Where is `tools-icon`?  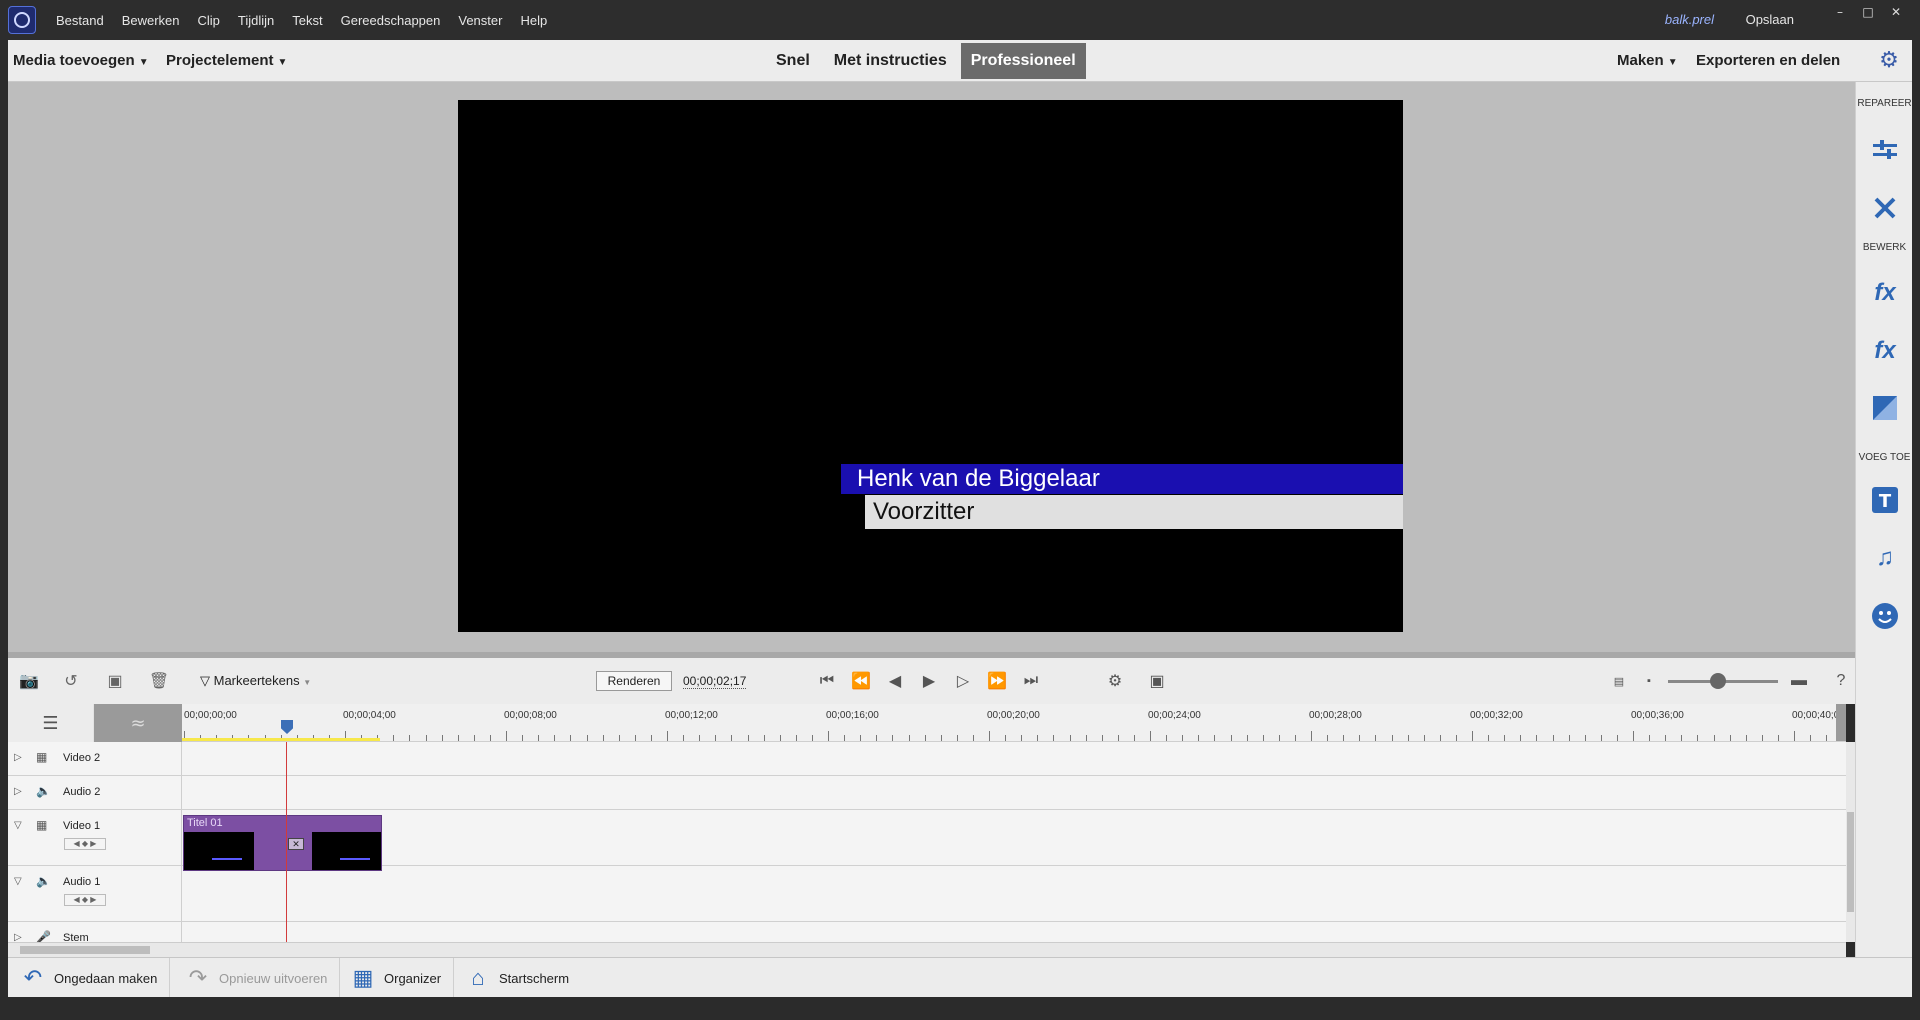 tools-icon is located at coordinates (1885, 208).